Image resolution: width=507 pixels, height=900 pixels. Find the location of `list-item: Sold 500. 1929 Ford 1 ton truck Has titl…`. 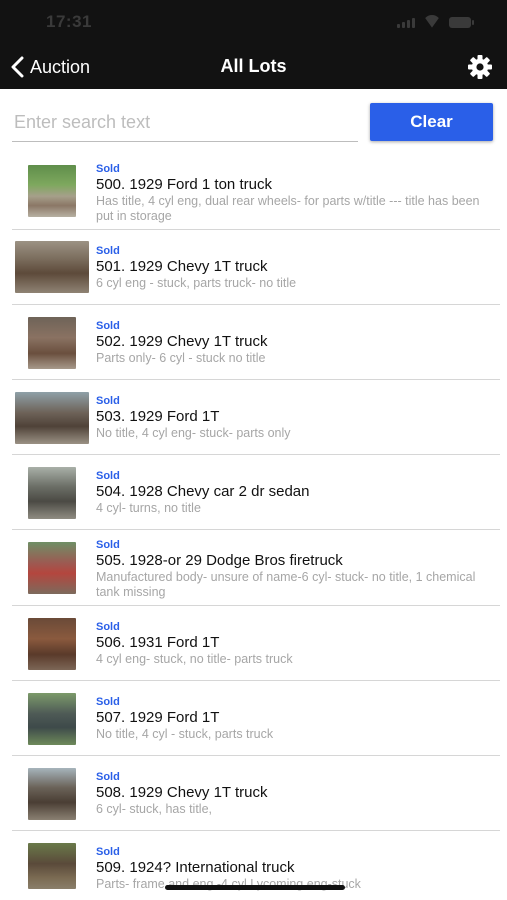

list-item: Sold 500. 1929 Ford 1 ton truck Has titl… is located at coordinates (256, 192).